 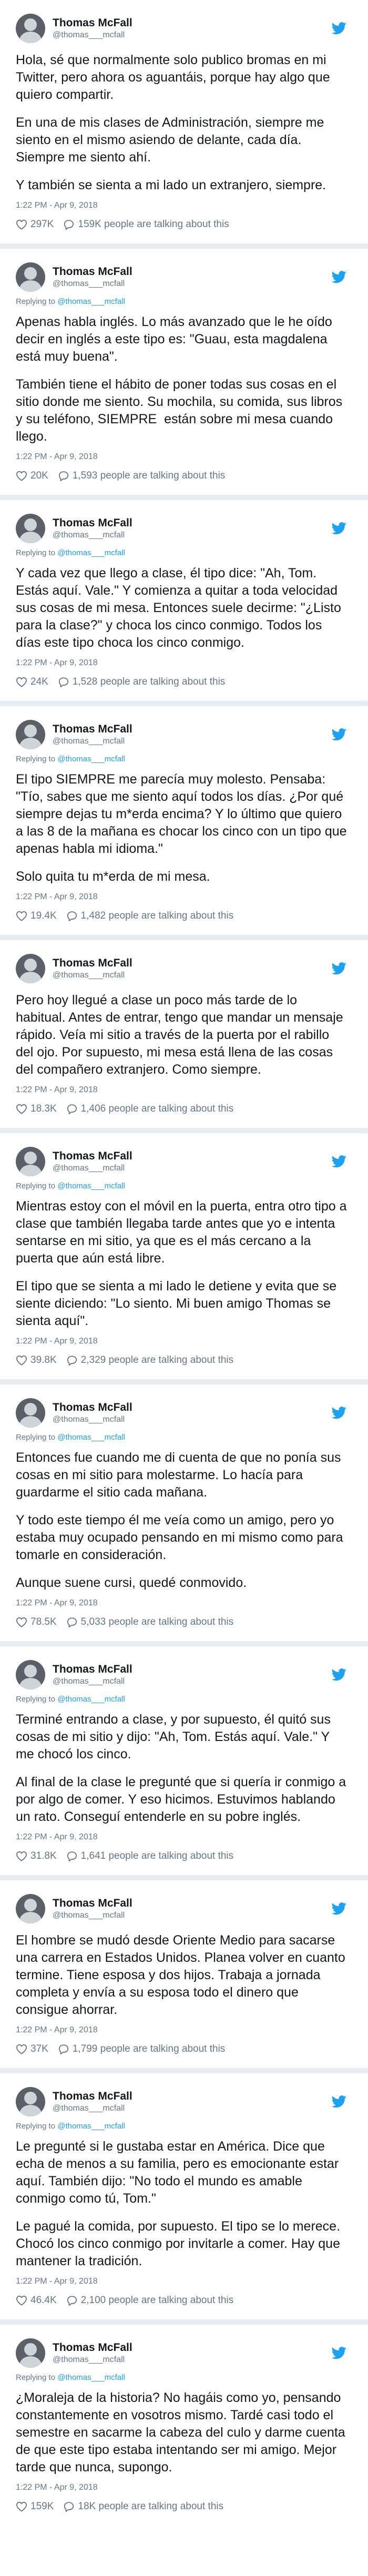 What do you see at coordinates (35, 2506) in the screenshot?
I see `like-button: 159K` at bounding box center [35, 2506].